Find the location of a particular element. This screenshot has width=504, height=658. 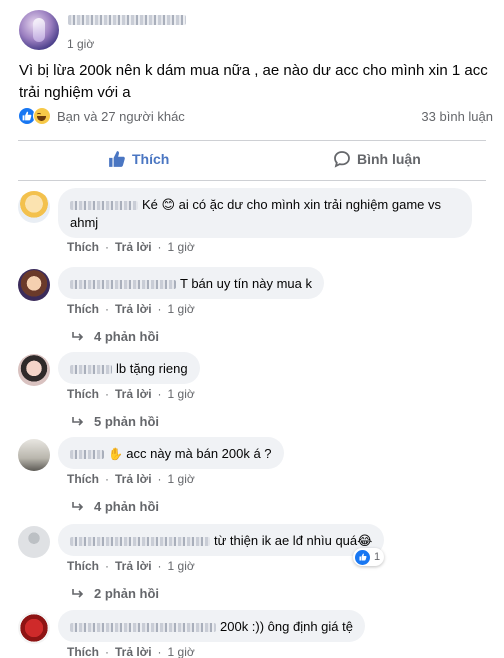

comment-bubble: 200k :)) ông định giá tệ is located at coordinates (211, 626).